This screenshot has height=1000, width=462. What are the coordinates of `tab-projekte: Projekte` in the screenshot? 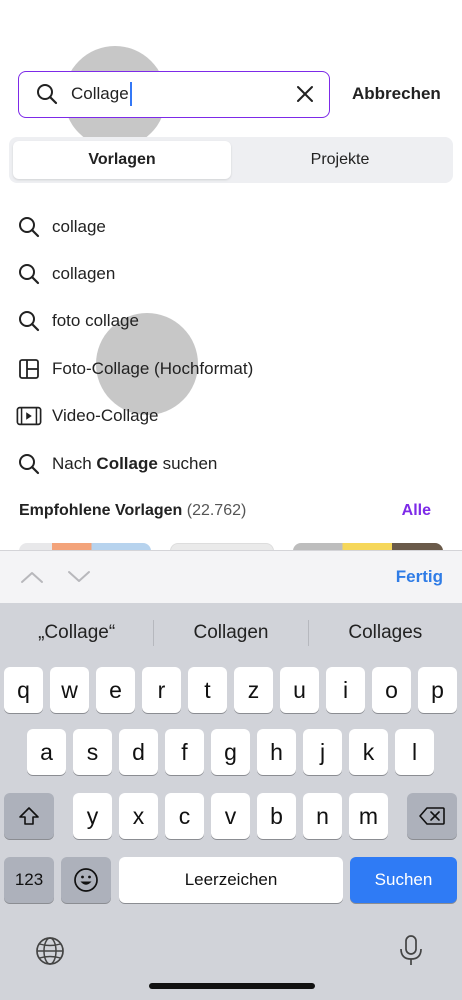 It's located at (340, 160).